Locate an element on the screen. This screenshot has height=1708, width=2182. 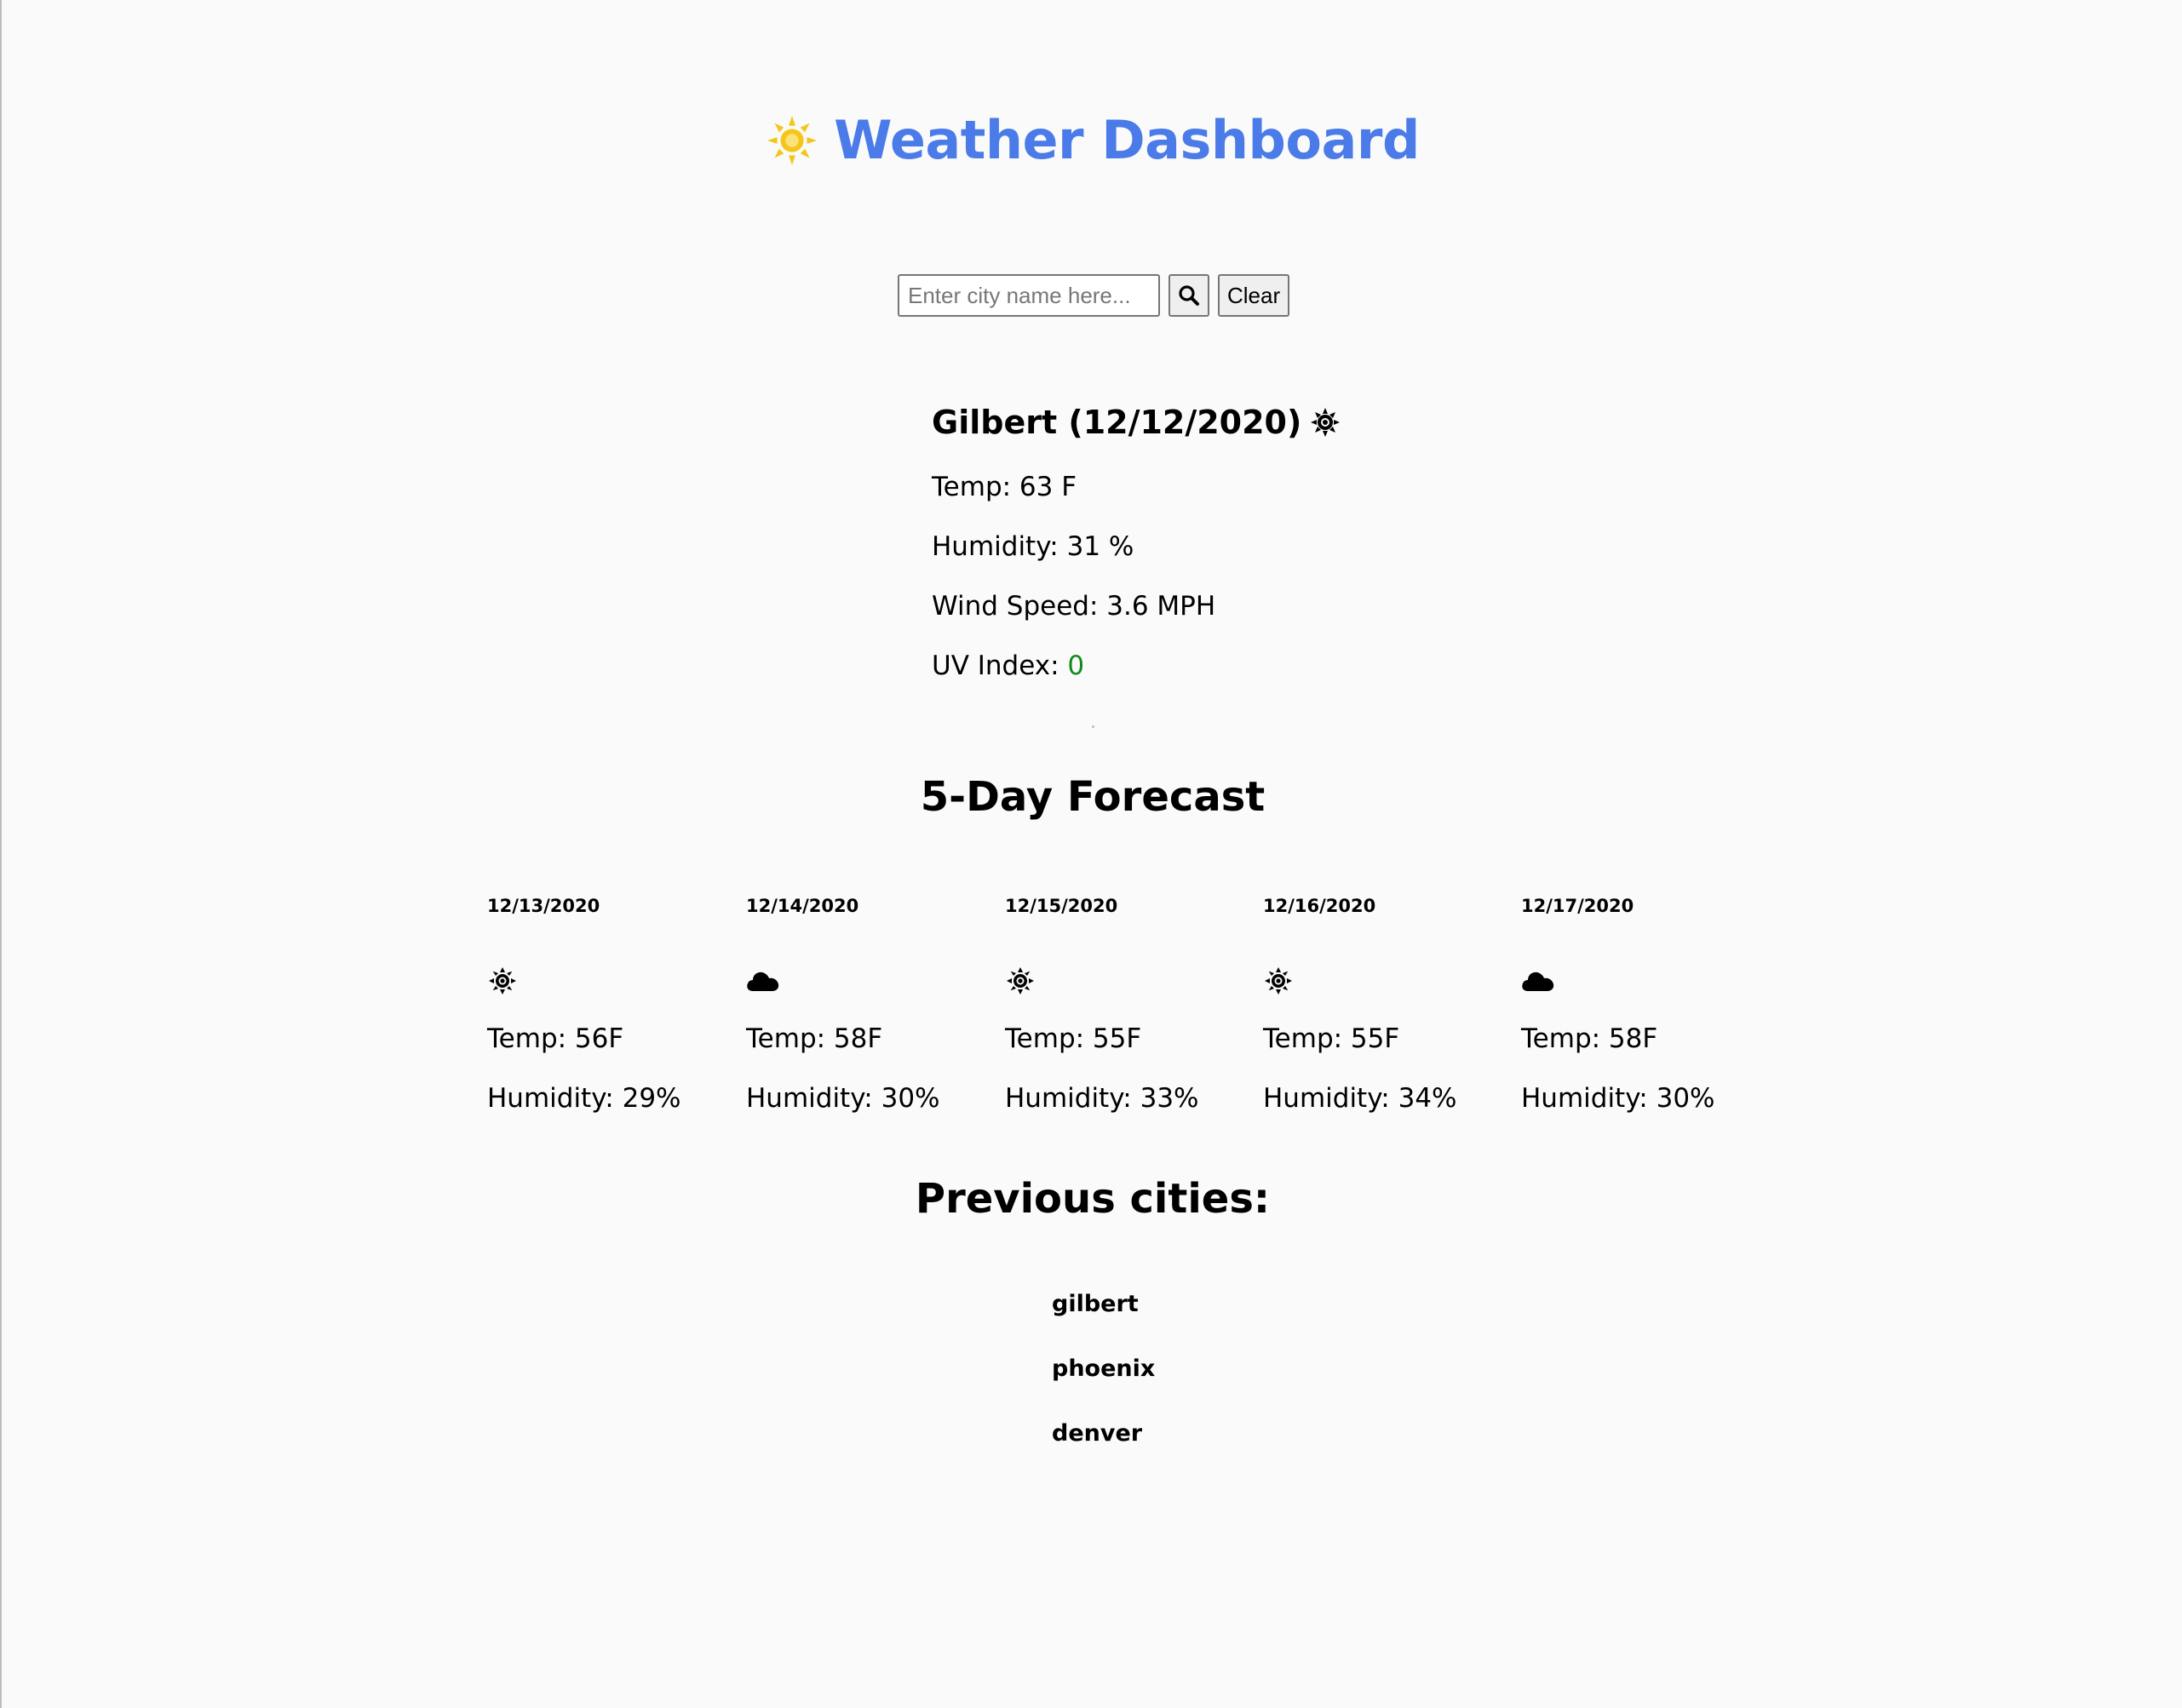
forecast-date: 12/14/2020 is located at coordinates (802, 906).